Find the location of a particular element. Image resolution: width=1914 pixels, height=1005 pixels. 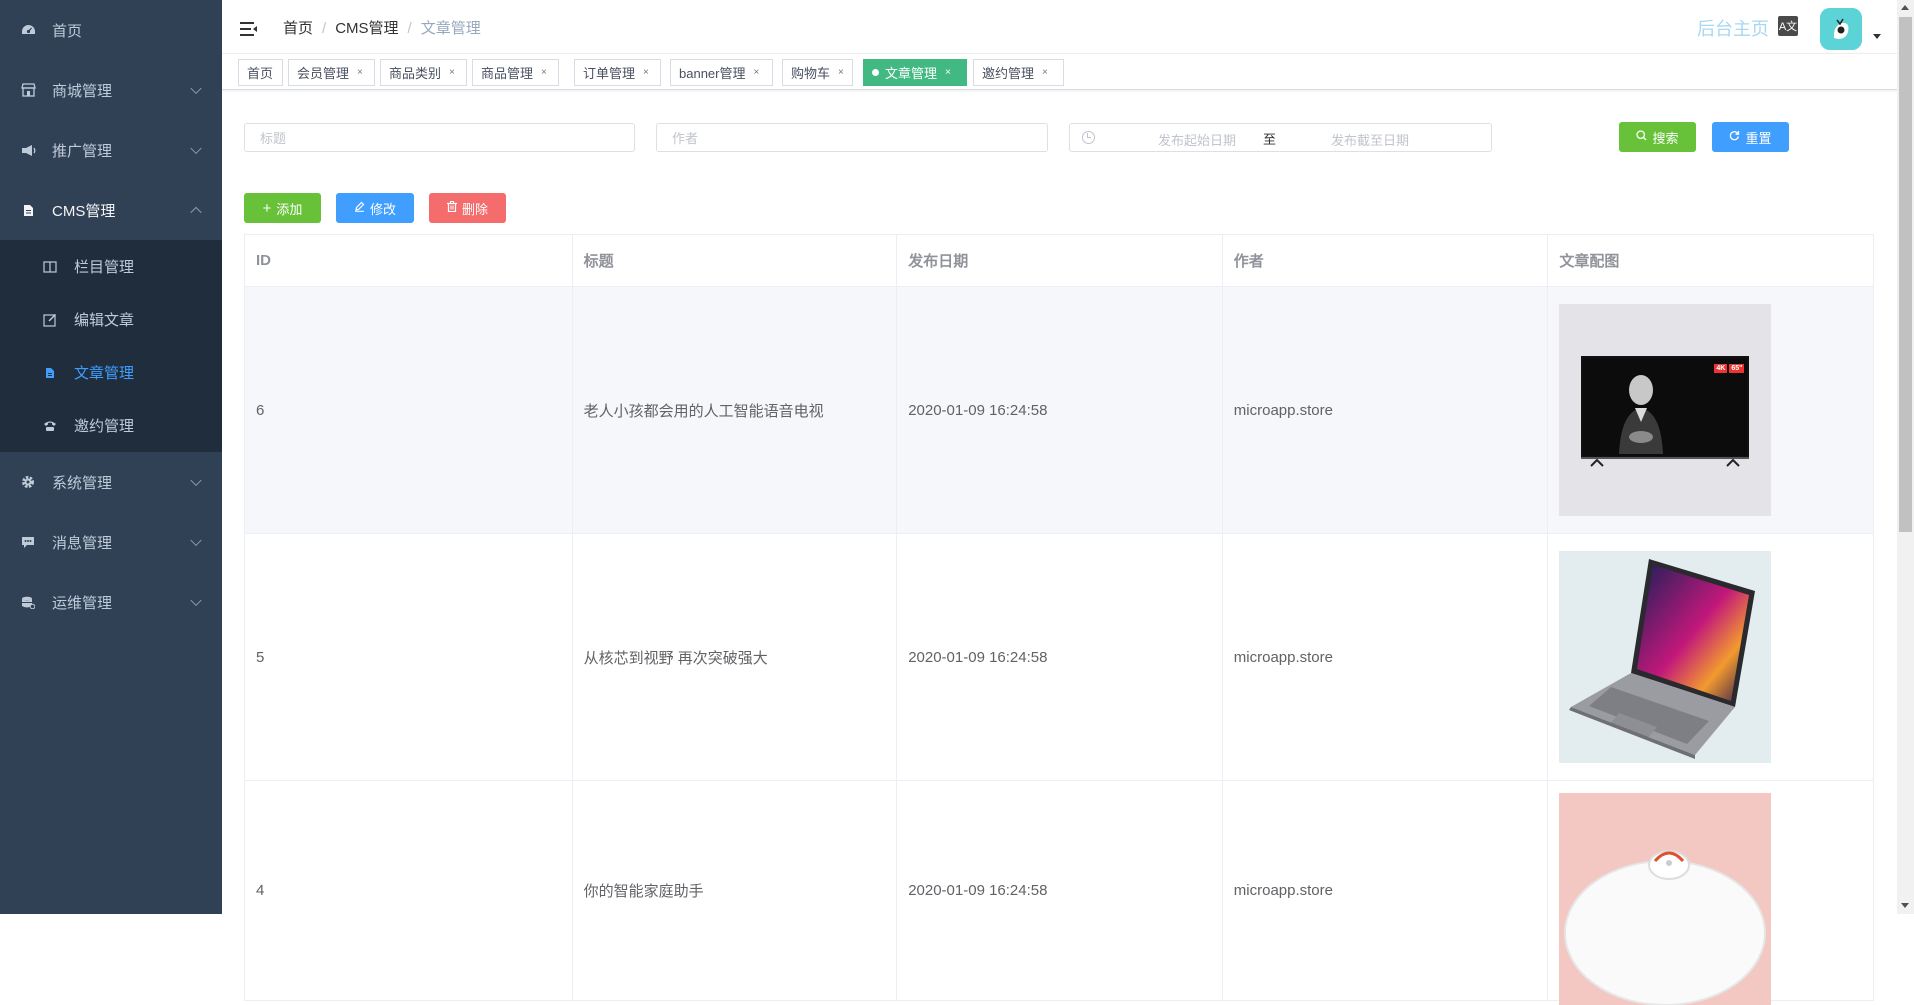

scrollbar-thumb is located at coordinates (1905, 274).